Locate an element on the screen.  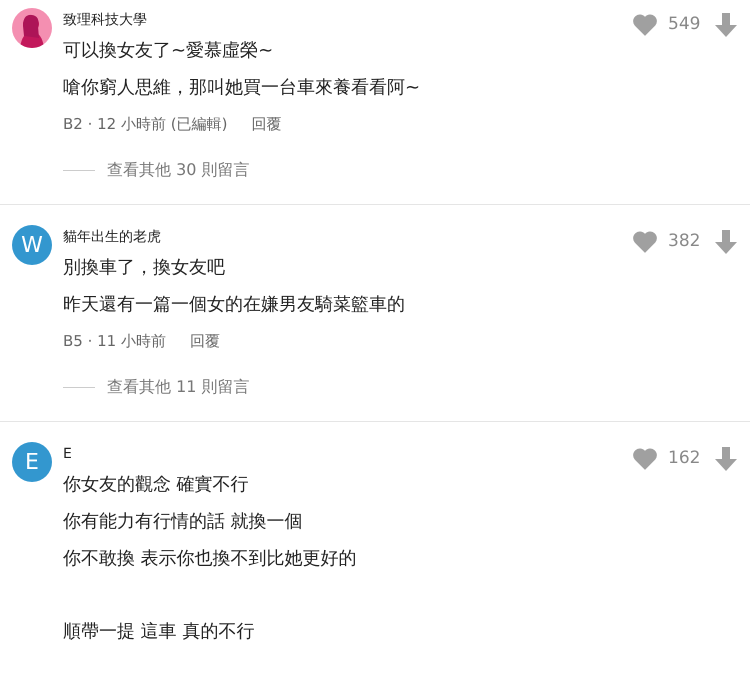
comment-text: 嗆你窮人思維，那叫她買一台車來養看看阿~ is located at coordinates (242, 88).